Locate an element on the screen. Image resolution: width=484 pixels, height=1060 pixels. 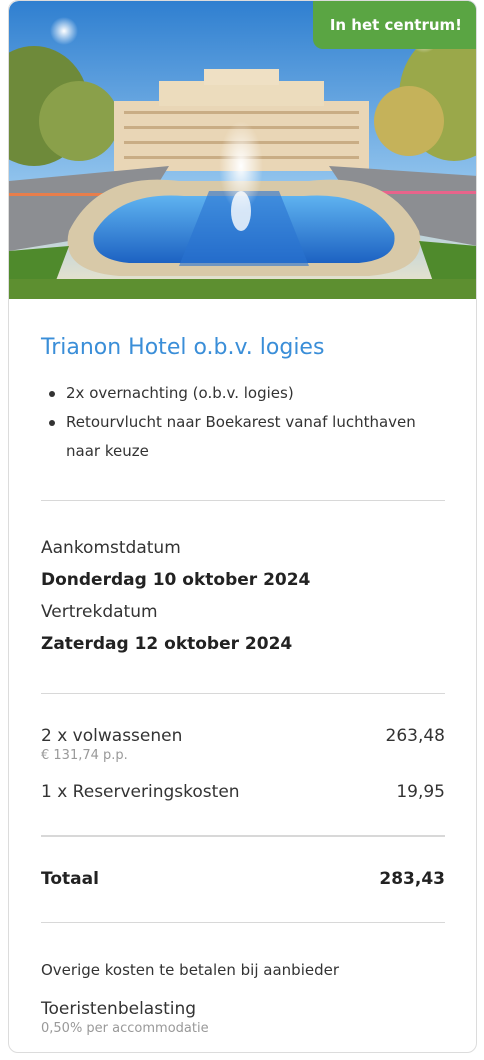
feature-item: 2x overnachting (o.b.v. logies) is located at coordinates (243, 393).